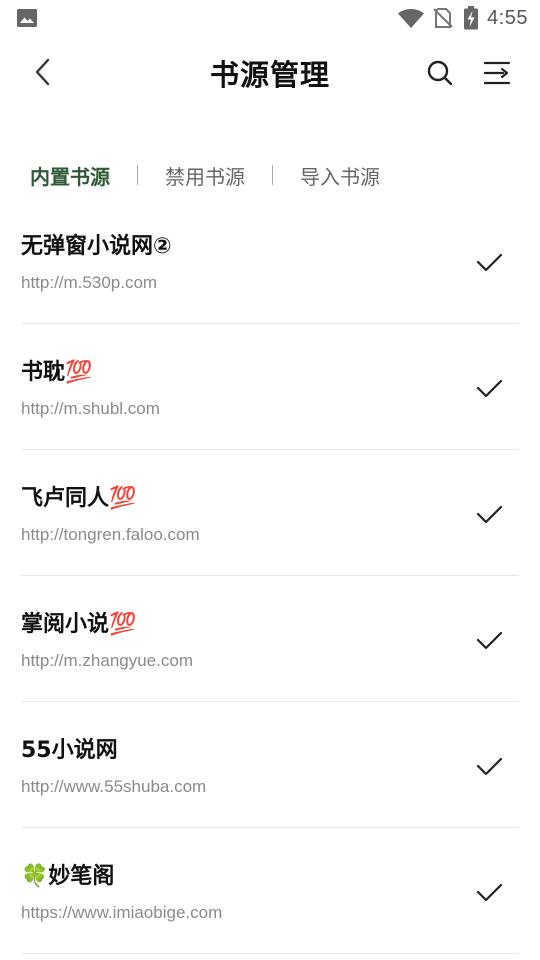  I want to click on source-item: 书耽💯 http://m.shubl.com, so click(270, 387).